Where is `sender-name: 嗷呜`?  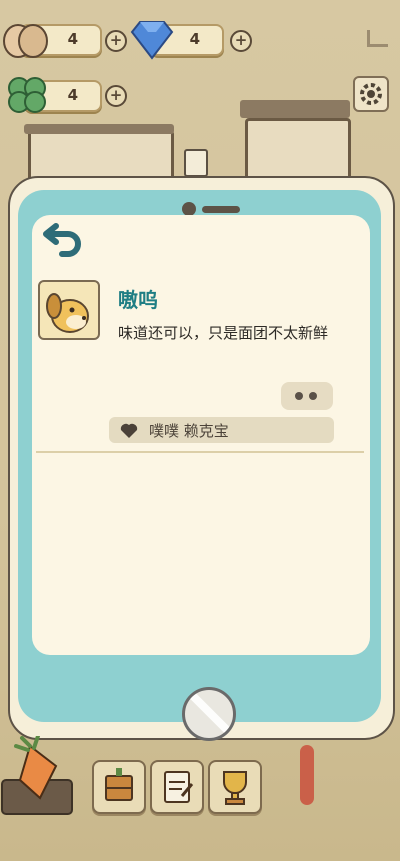 sender-name: 嗷呜 is located at coordinates (138, 300).